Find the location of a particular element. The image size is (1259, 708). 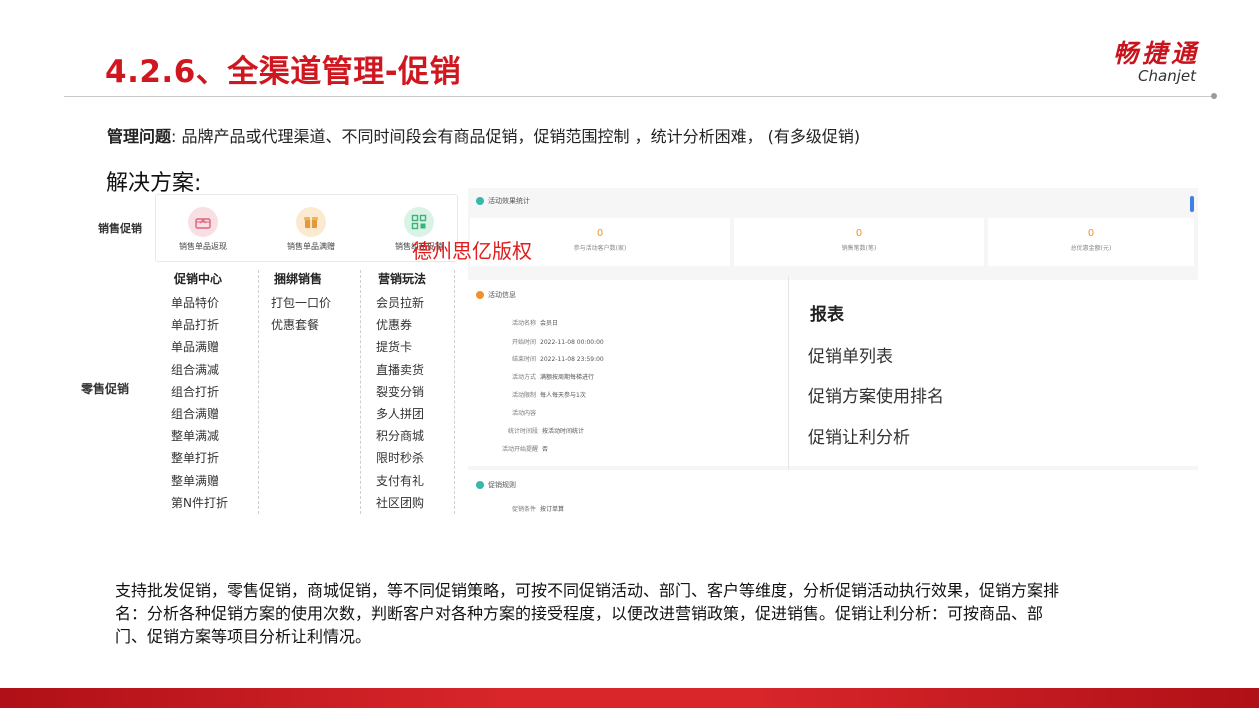

menu-item: 整单满赠 is located at coordinates (199, 481).